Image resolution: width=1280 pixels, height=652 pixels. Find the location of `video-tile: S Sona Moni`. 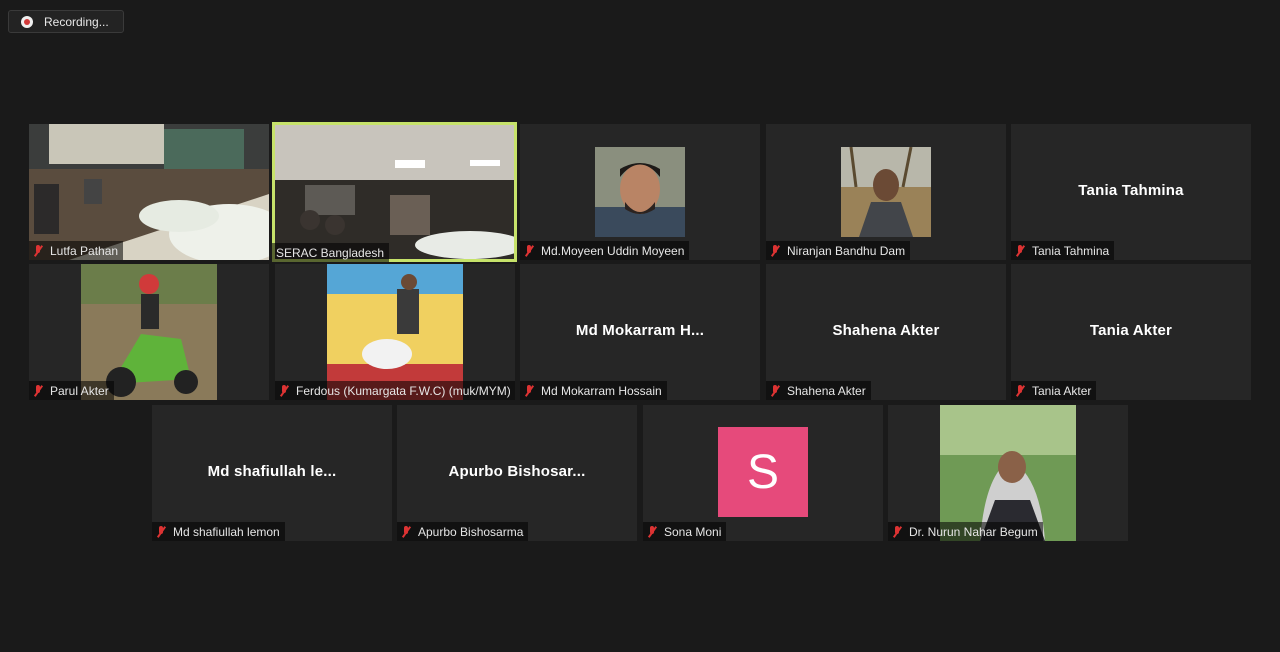

video-tile: S Sona Moni is located at coordinates (763, 473).